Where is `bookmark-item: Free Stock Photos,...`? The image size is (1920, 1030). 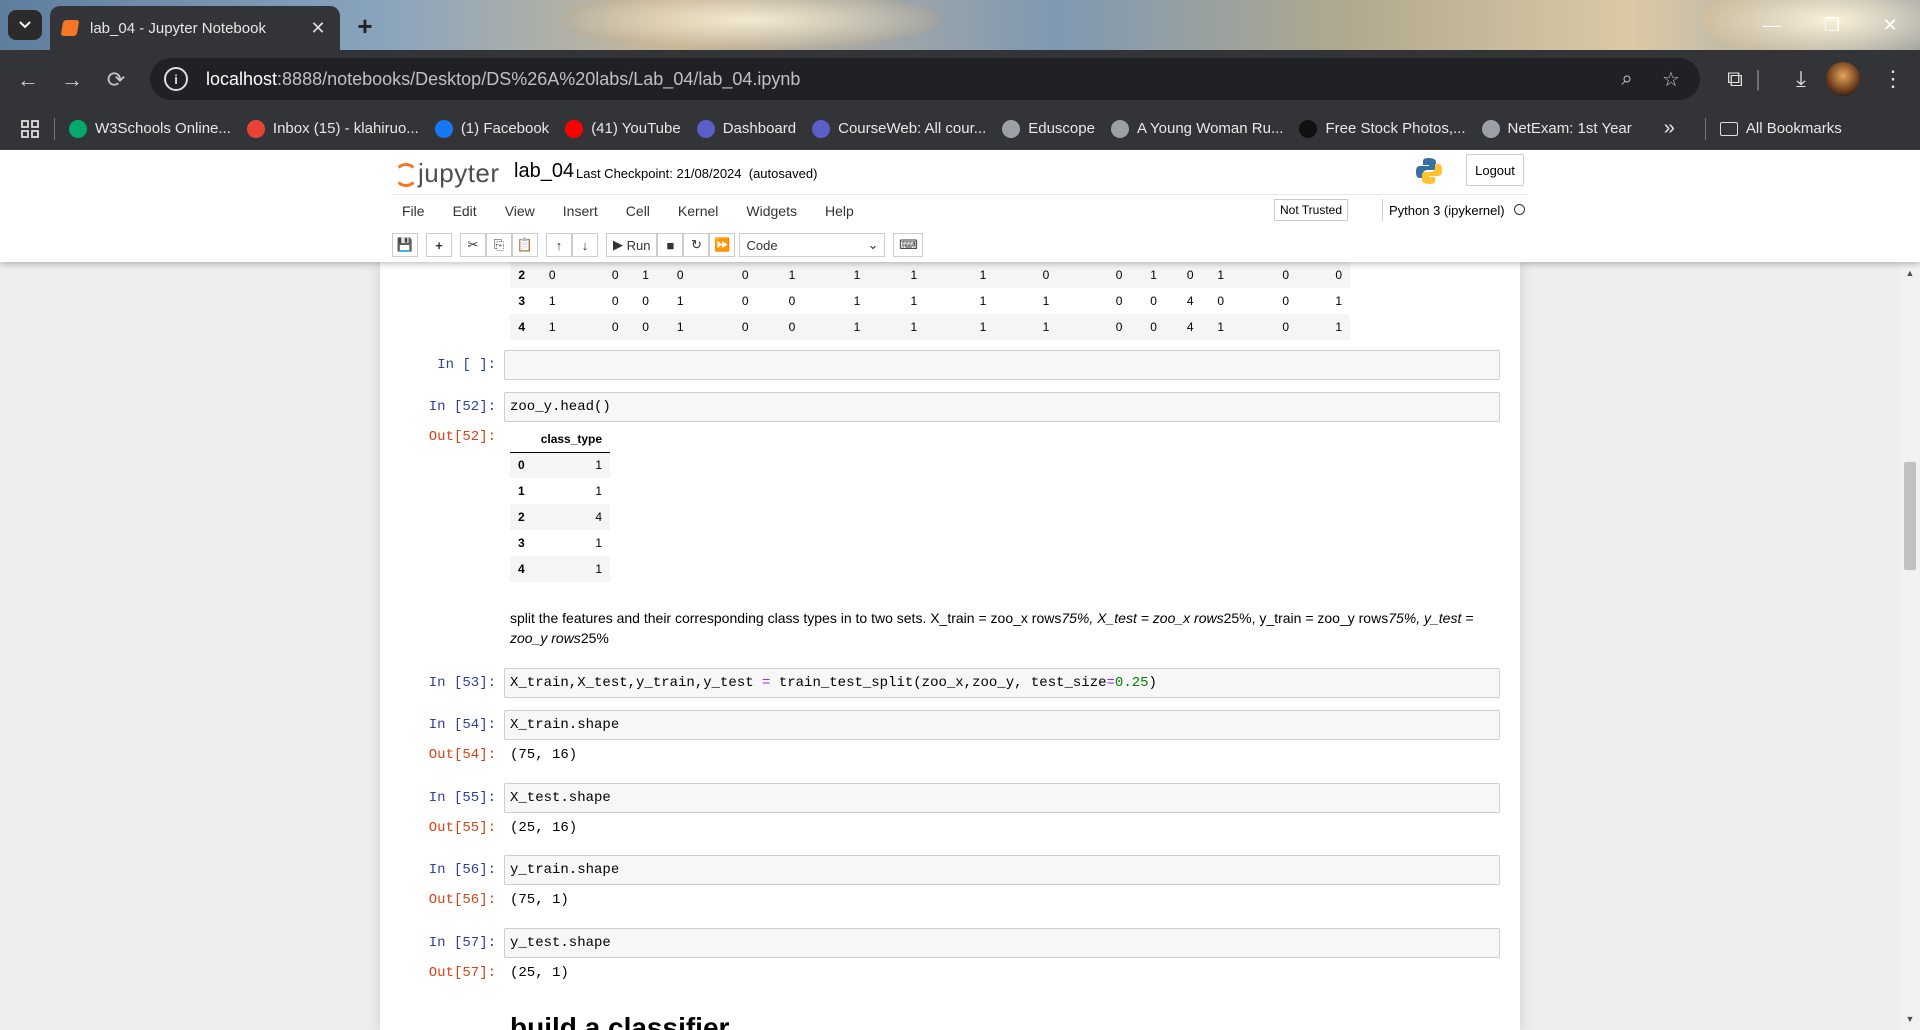 bookmark-item: Free Stock Photos,... is located at coordinates (1382, 128).